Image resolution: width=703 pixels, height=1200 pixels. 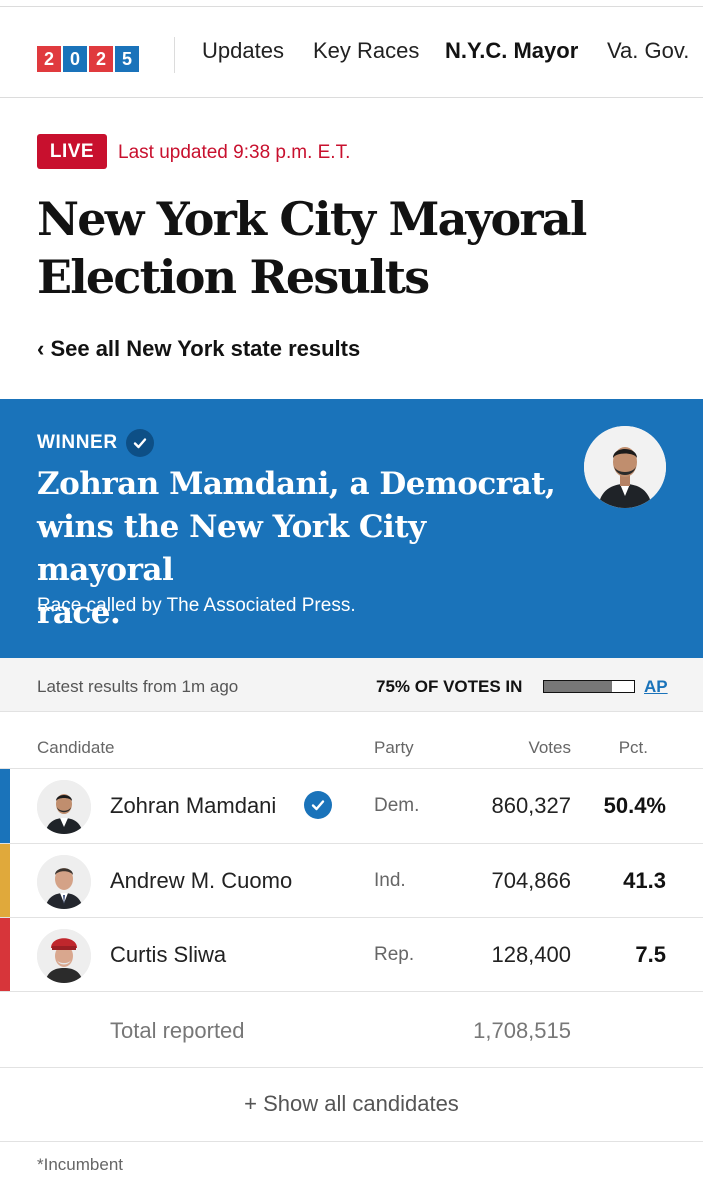 I want to click on winner-label: WINNER, so click(x=77, y=442).